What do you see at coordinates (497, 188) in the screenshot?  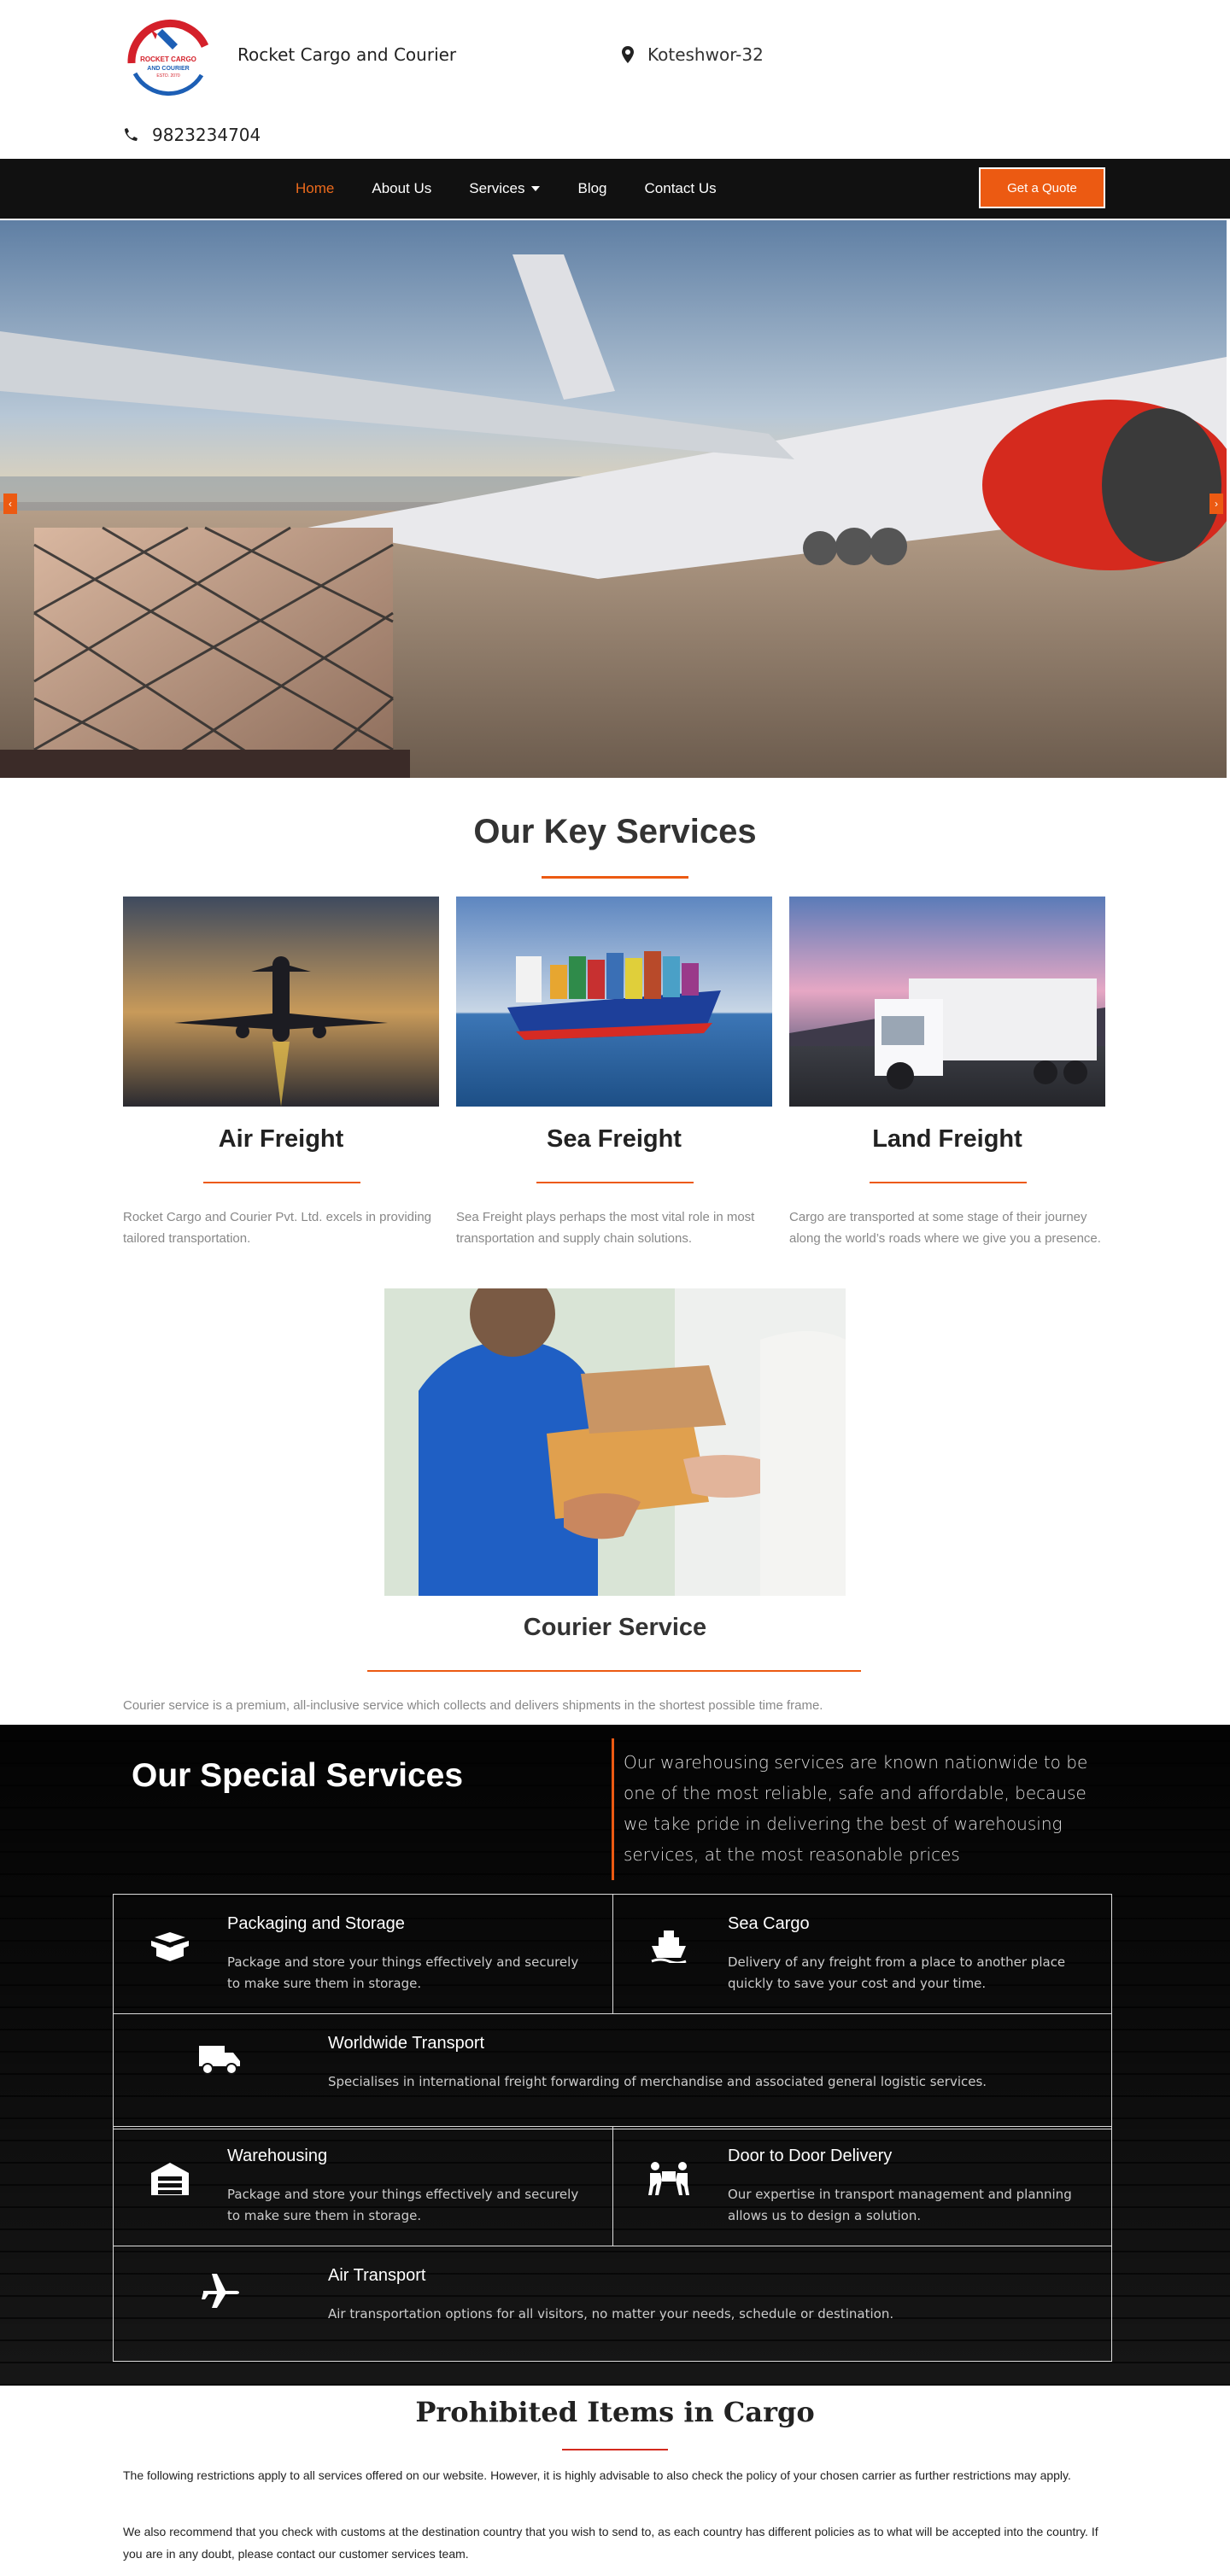 I see `nav-services-label: Services` at bounding box center [497, 188].